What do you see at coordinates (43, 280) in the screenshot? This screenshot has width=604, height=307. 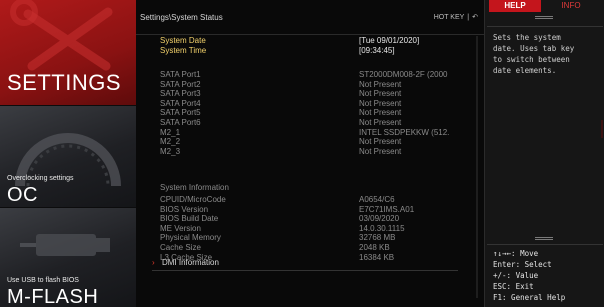 I see `mflash-caption: Use USB to flash BIOS` at bounding box center [43, 280].